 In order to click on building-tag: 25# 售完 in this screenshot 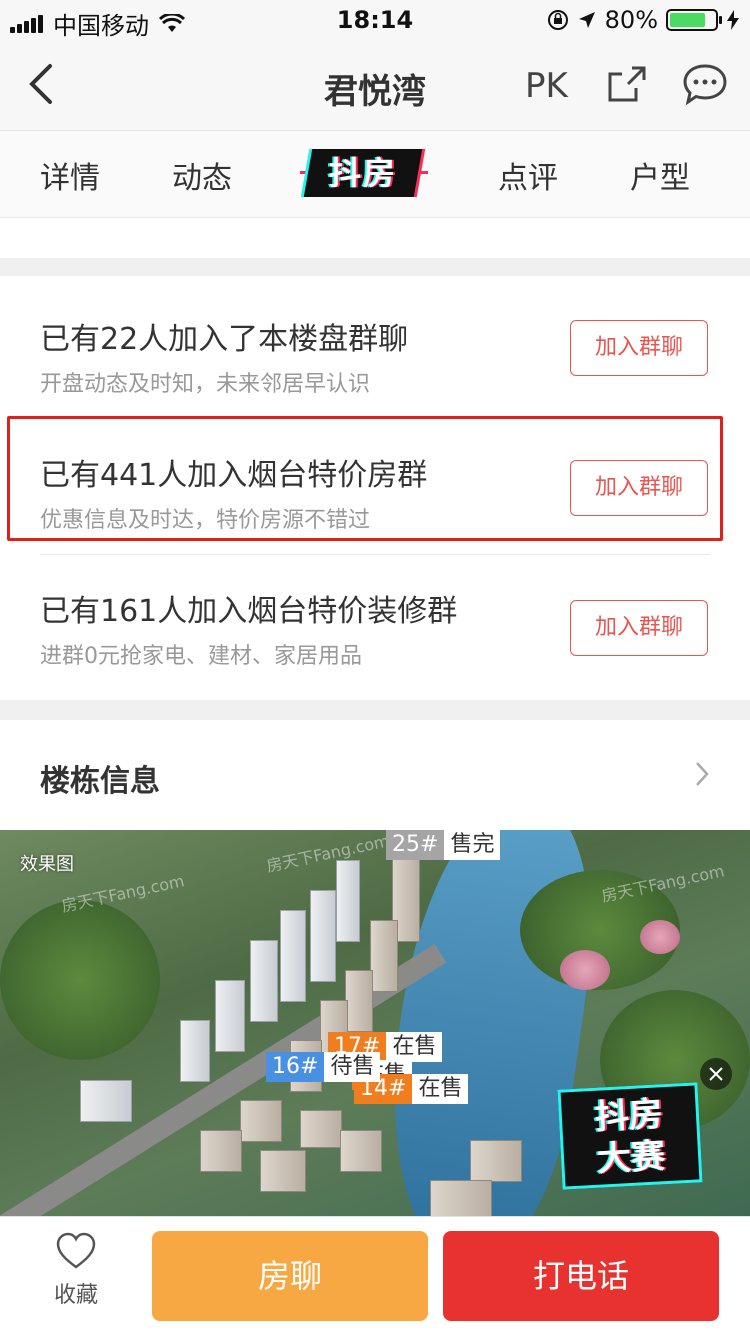, I will do `click(443, 845)`.